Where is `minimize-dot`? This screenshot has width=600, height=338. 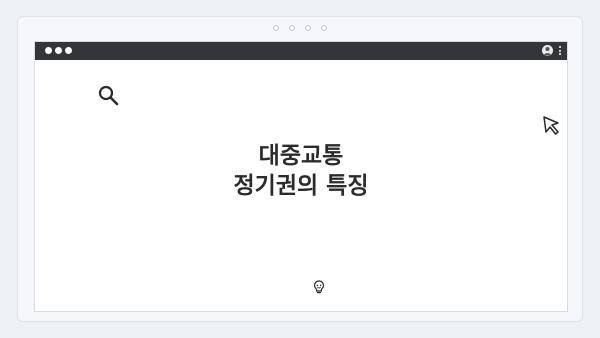 minimize-dot is located at coordinates (58, 50).